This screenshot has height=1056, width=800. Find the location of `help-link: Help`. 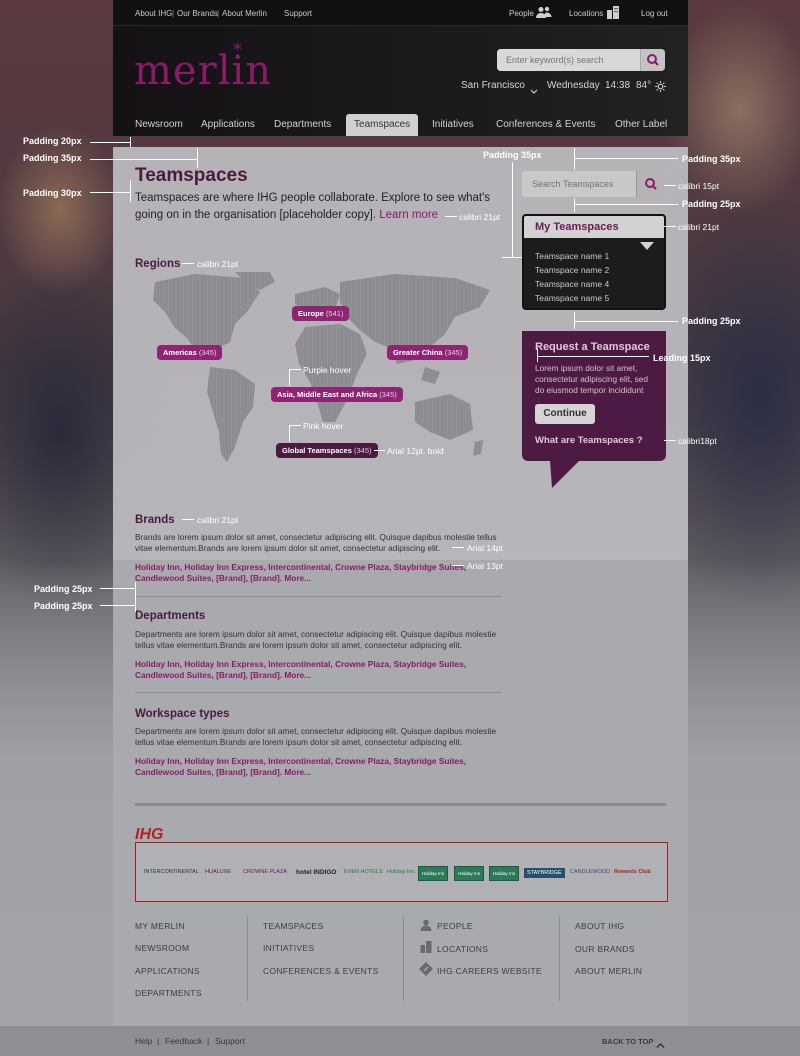

help-link: Help is located at coordinates (143, 1041).